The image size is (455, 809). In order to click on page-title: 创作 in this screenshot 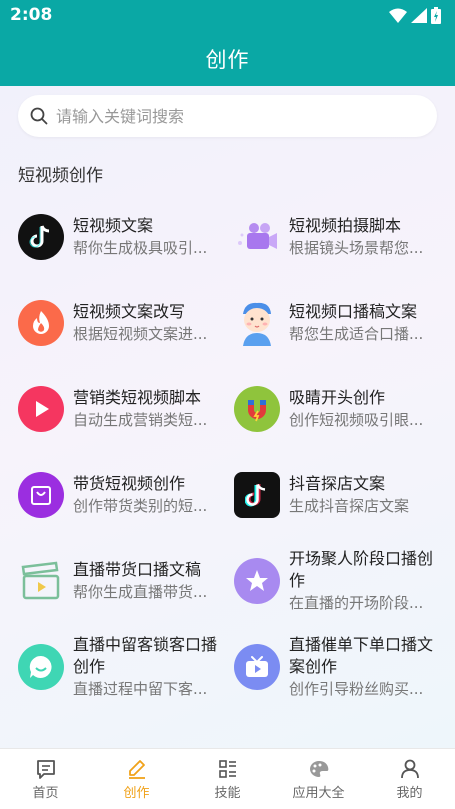, I will do `click(227, 60)`.